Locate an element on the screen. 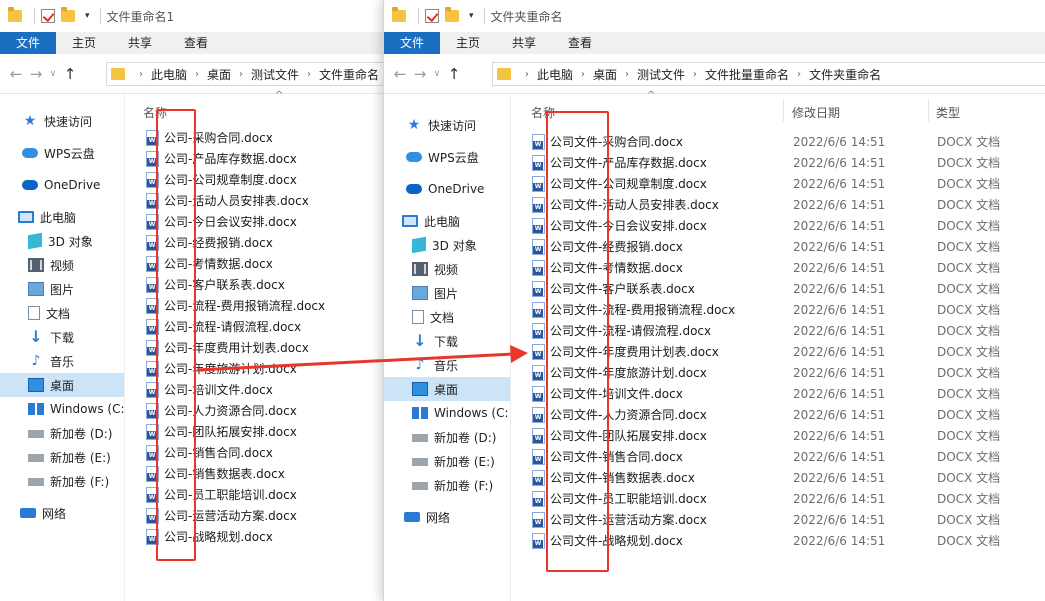 The image size is (1045, 601). file-row: 公司-战略规划.docx is located at coordinates (254, 536).